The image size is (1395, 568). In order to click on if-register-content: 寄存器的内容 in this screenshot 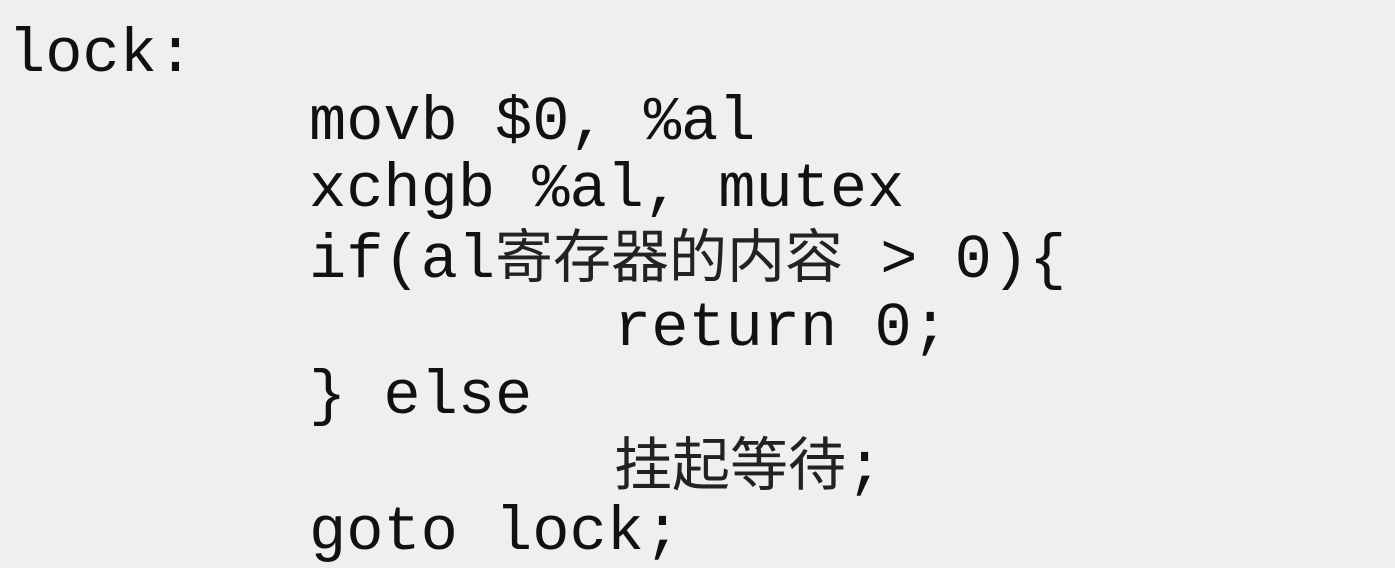, I will do `click(669, 257)`.